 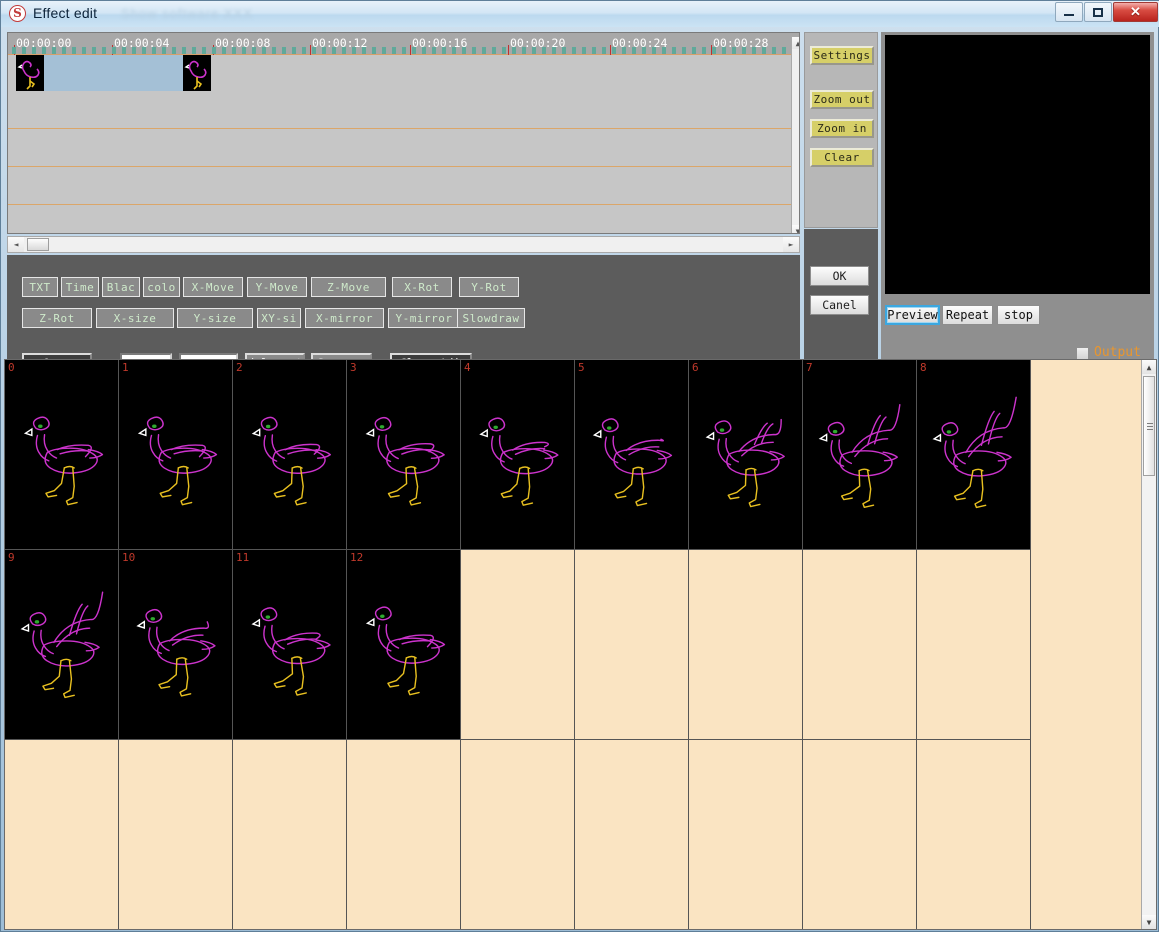 What do you see at coordinates (746, 455) in the screenshot?
I see `frame-cell: 6` at bounding box center [746, 455].